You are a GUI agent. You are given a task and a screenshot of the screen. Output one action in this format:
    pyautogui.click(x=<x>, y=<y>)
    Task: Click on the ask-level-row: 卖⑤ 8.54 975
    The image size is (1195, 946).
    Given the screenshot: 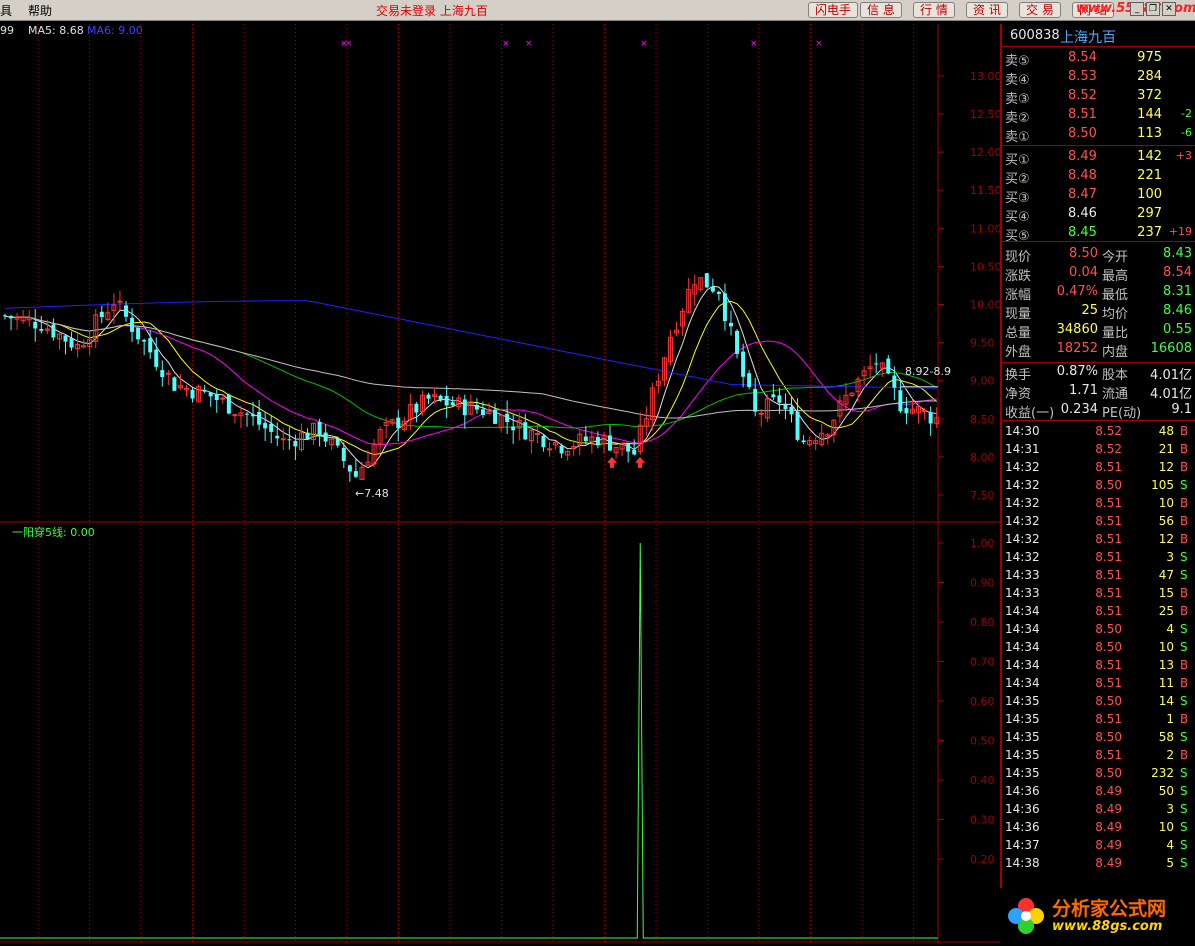 What is the action you would take?
    pyautogui.click(x=1098, y=59)
    